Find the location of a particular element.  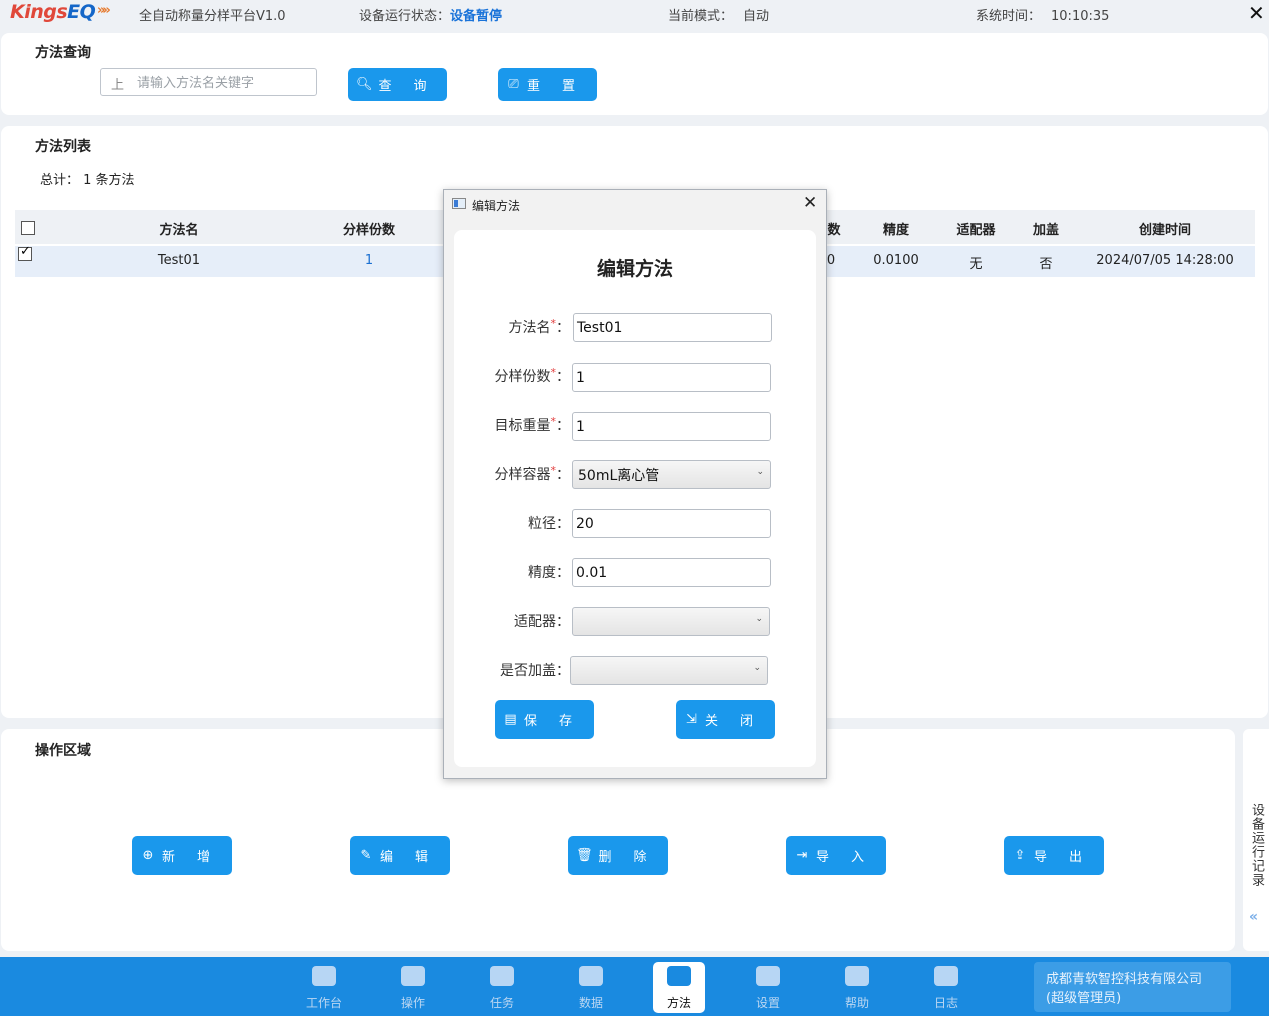

label-precision: 精度： is located at coordinates (549, 573).